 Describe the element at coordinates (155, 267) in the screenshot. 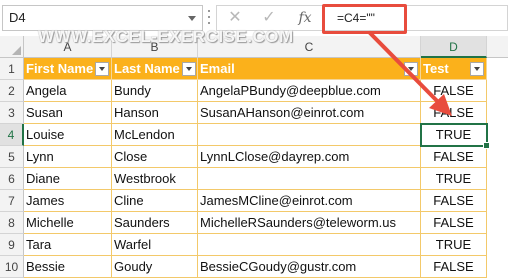

I see `cell-last-name: Goudy` at that location.